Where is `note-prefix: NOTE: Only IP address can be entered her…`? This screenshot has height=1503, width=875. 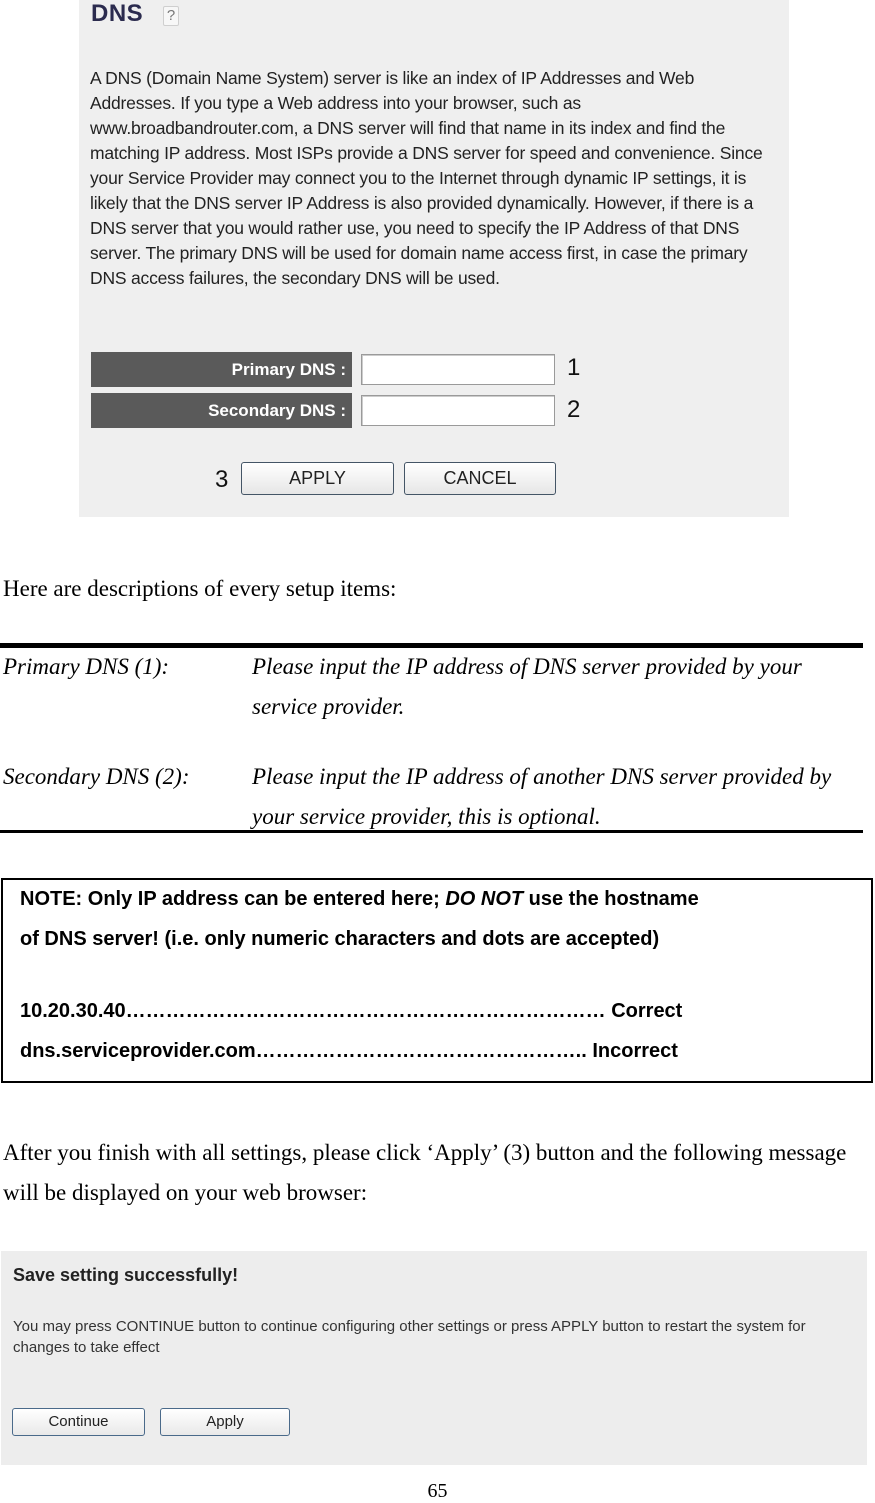
note-prefix: NOTE: Only IP address can be entered her… is located at coordinates (233, 899).